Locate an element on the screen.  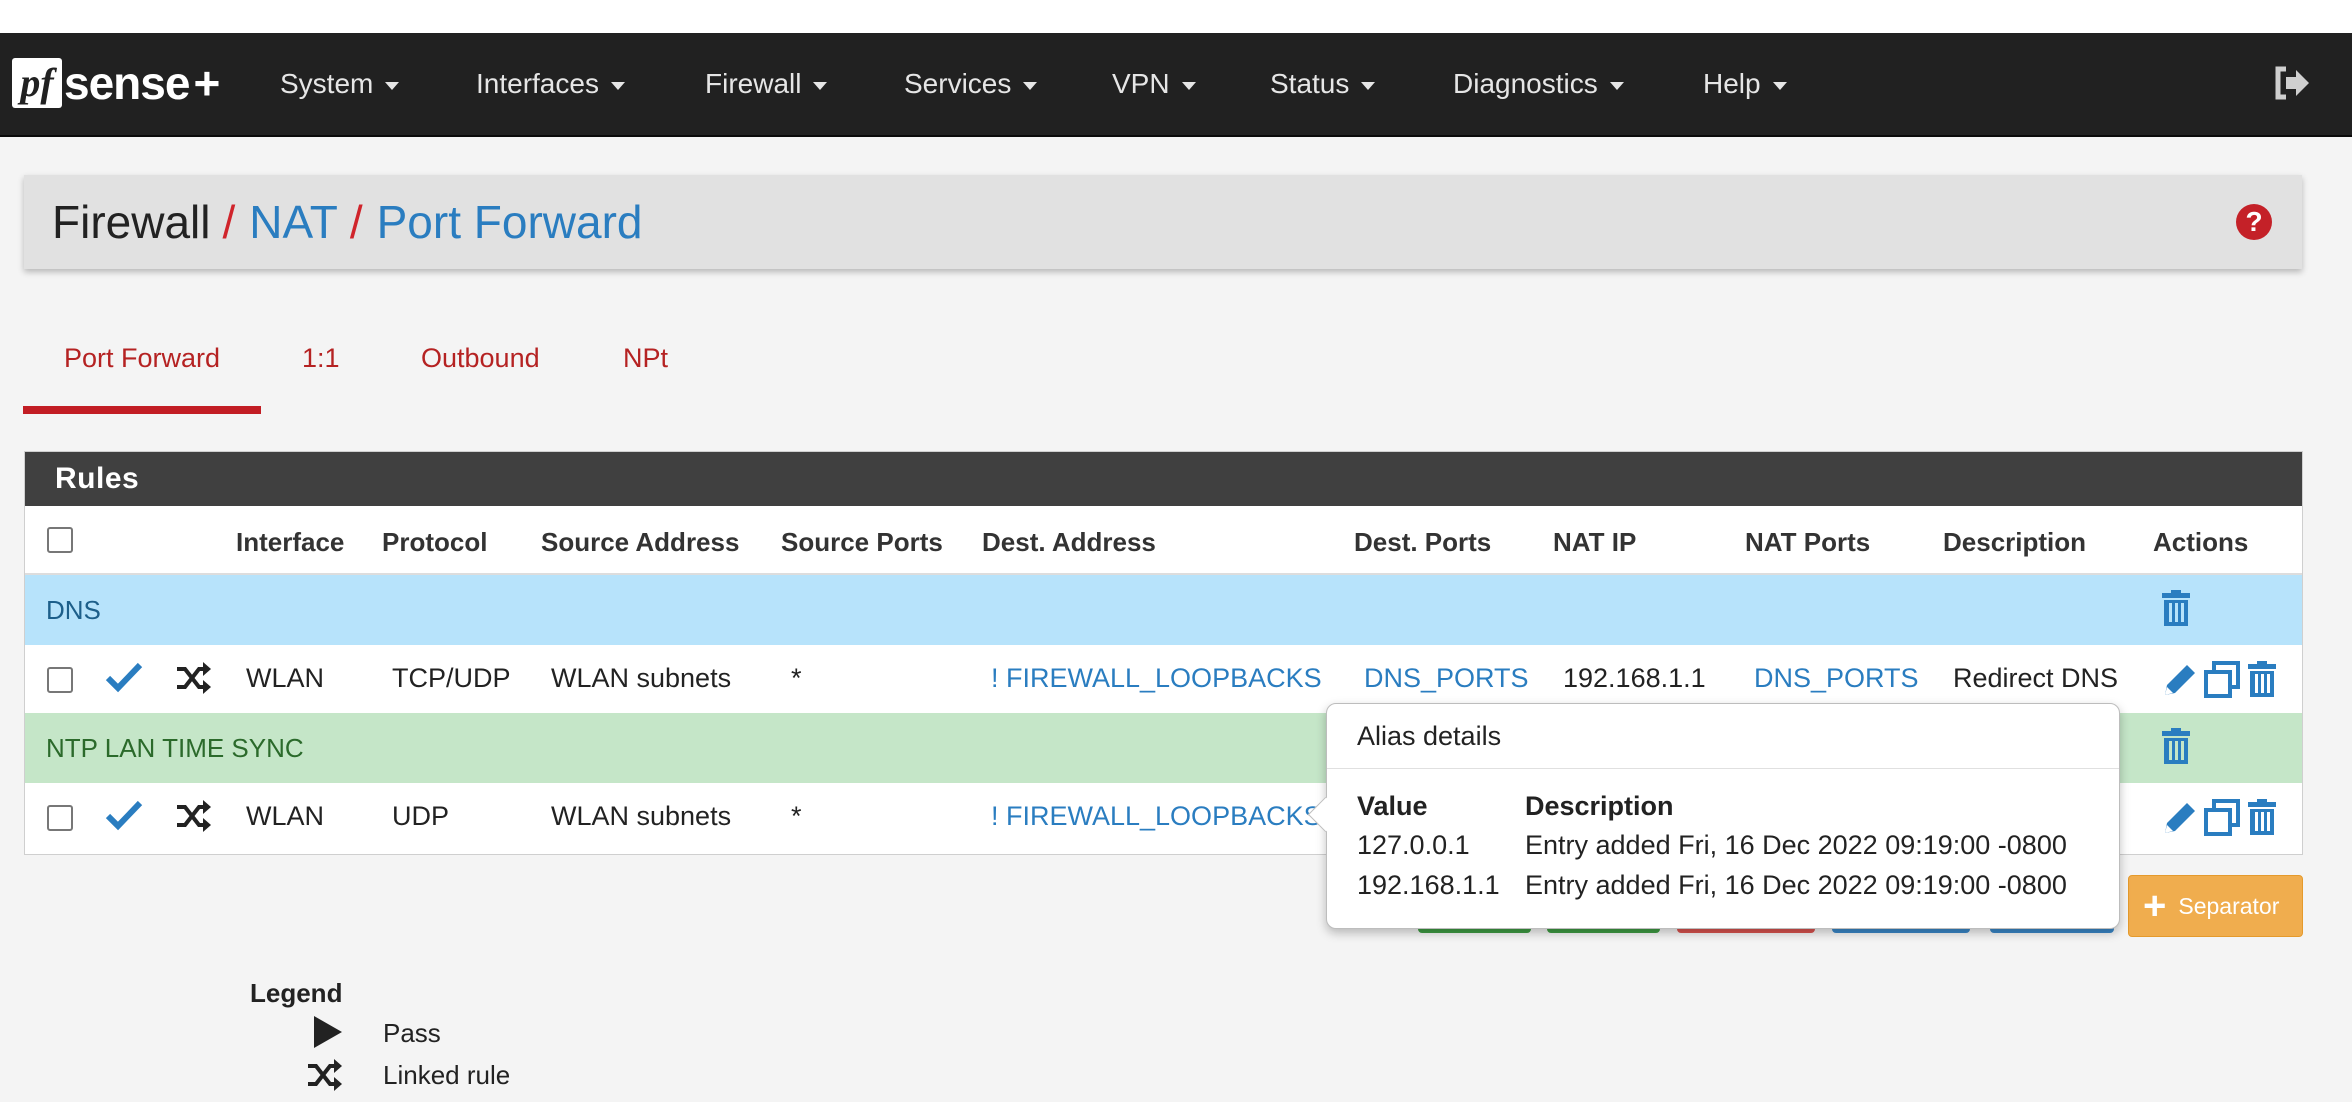
tab-outbound: Outbound is located at coordinates (480, 368).